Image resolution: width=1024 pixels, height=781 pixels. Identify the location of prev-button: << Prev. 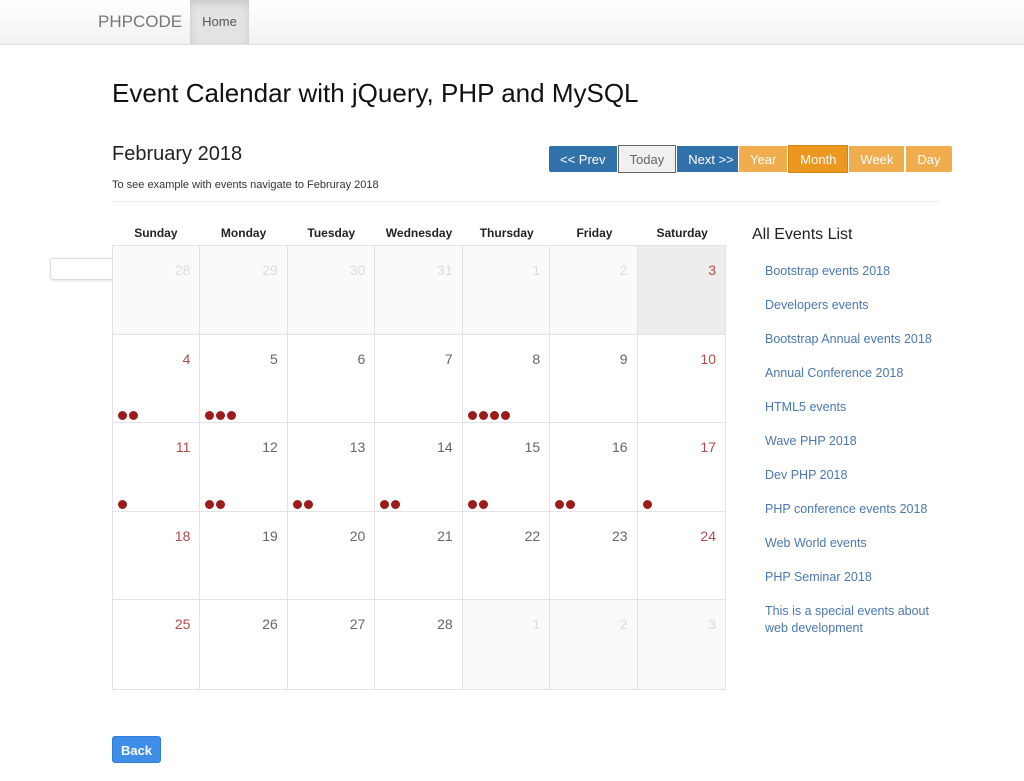
(583, 159).